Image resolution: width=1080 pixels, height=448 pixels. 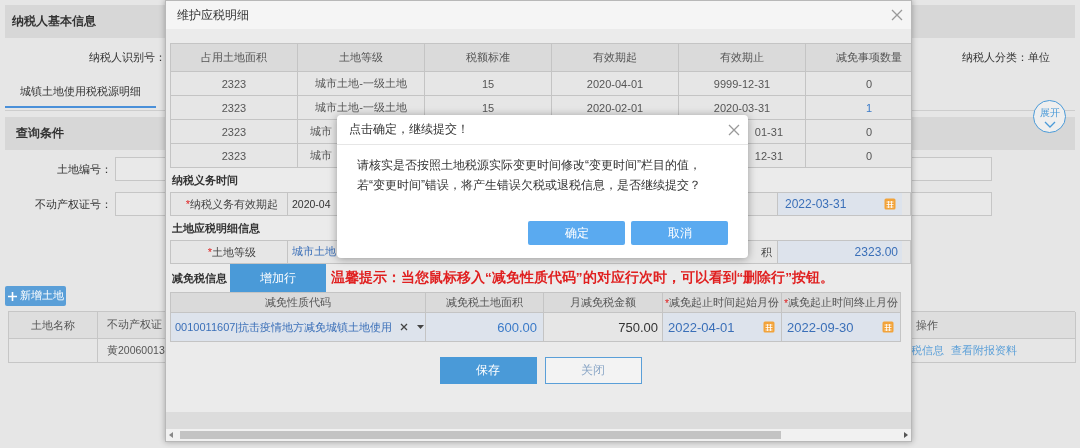 What do you see at coordinates (35, 296) in the screenshot?
I see `add-land-button: 新增土地` at bounding box center [35, 296].